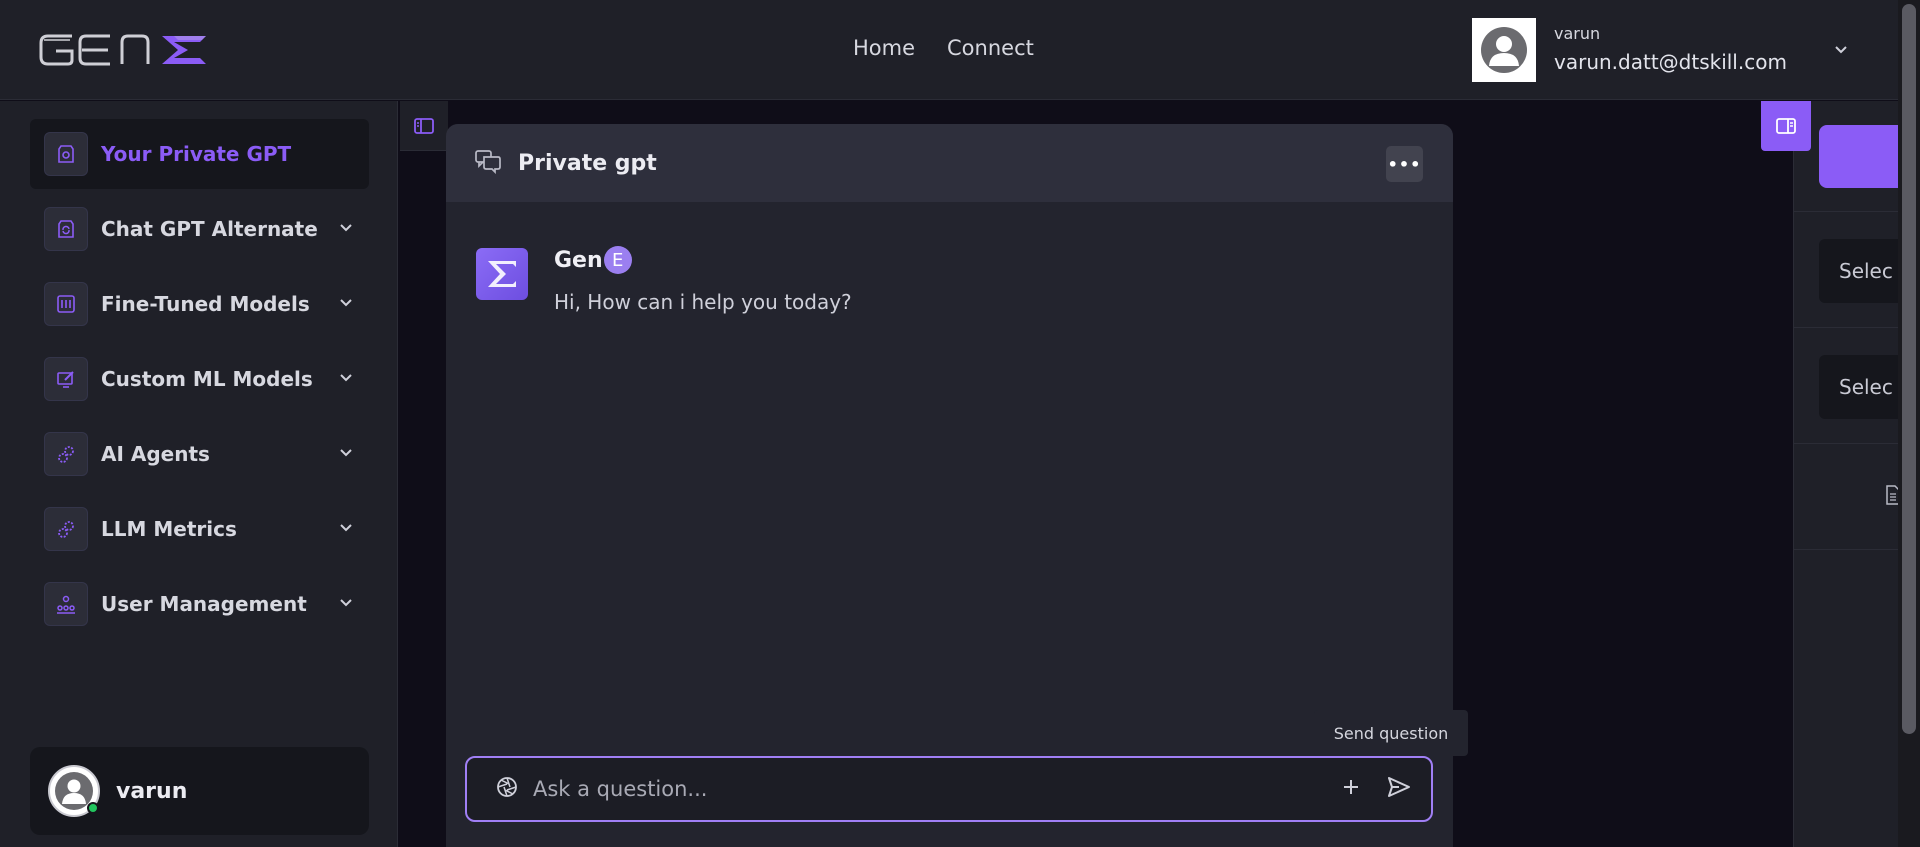 Image resolution: width=1920 pixels, height=847 pixels. What do you see at coordinates (488, 163) in the screenshot?
I see `chat-bubbles-icon` at bounding box center [488, 163].